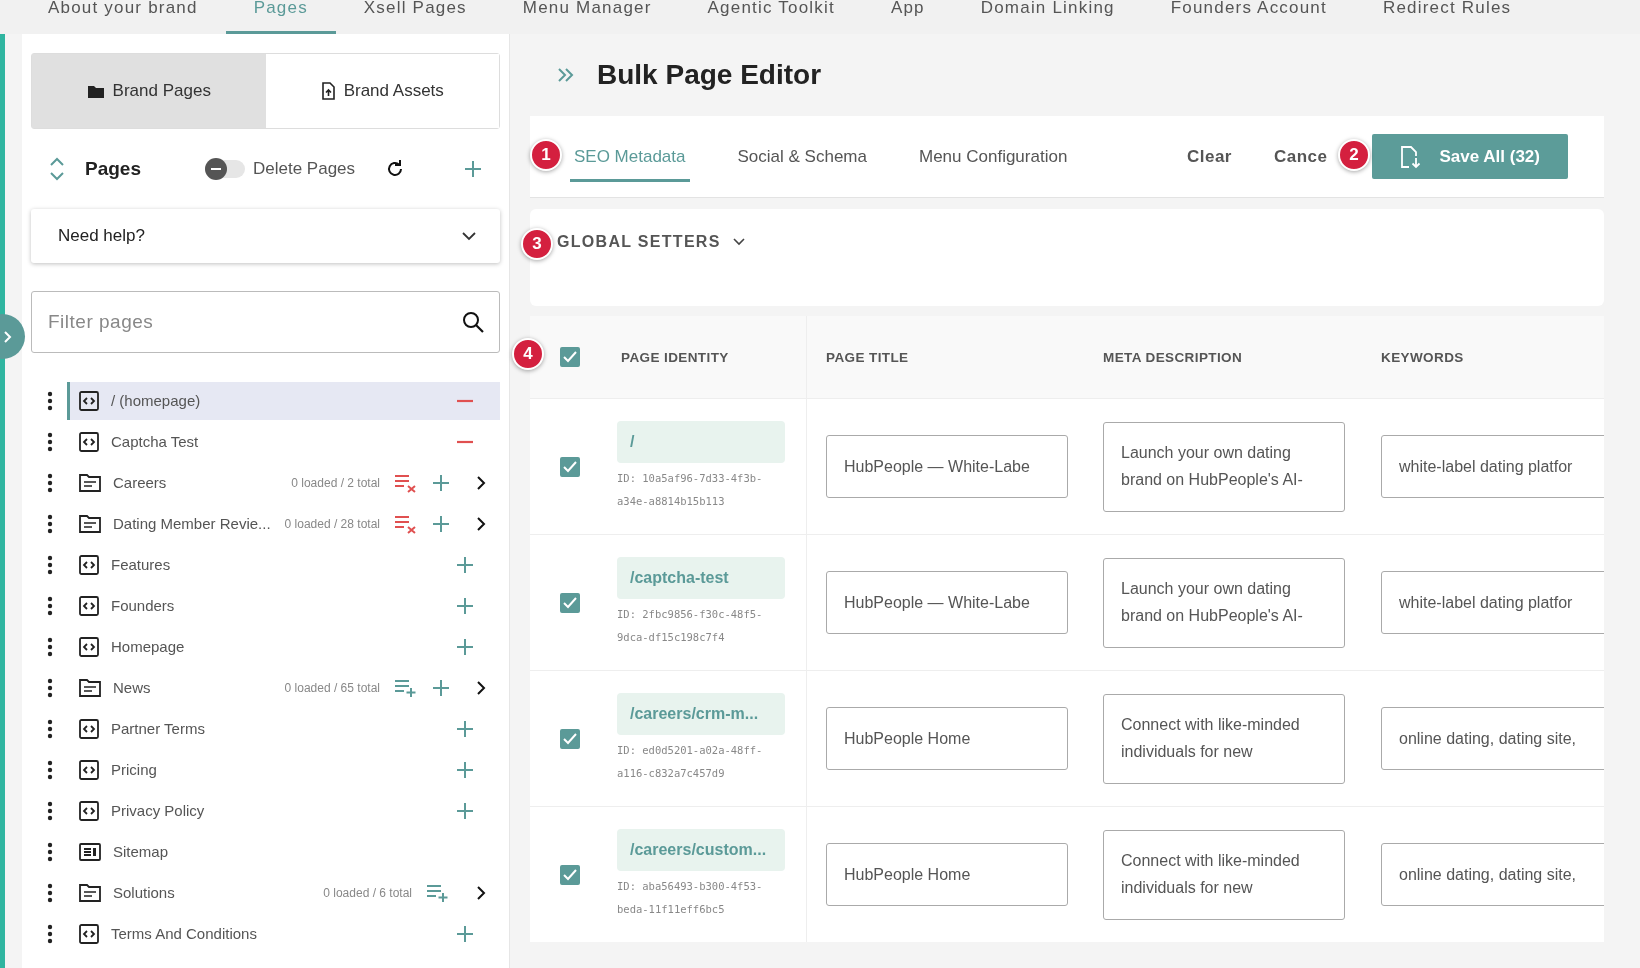 This screenshot has width=1640, height=968. I want to click on page-item: / (homepage), so click(283, 400).